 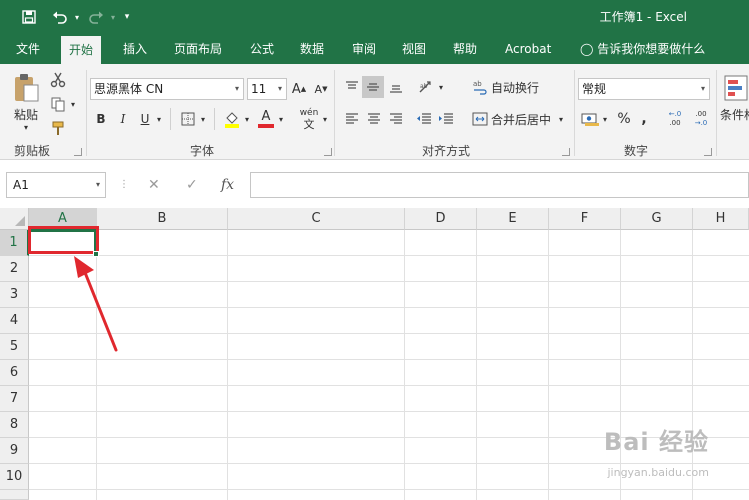 I want to click on accounting-format-icon, so click(x=590, y=119).